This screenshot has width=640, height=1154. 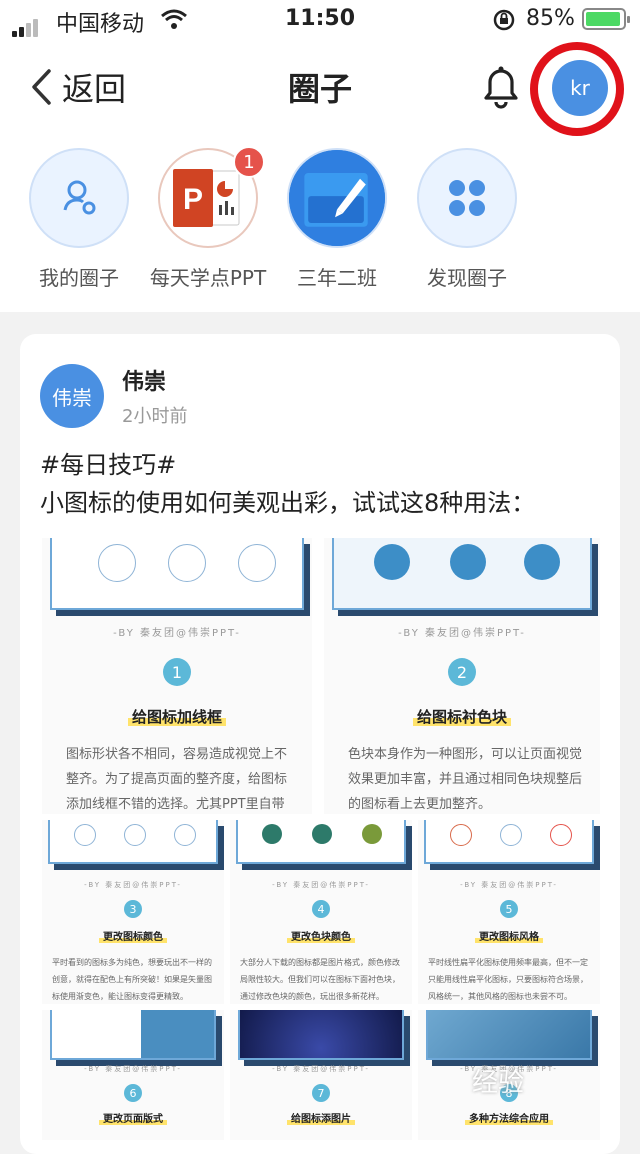 I want to click on circle-label: 发现圈子, so click(x=467, y=278).